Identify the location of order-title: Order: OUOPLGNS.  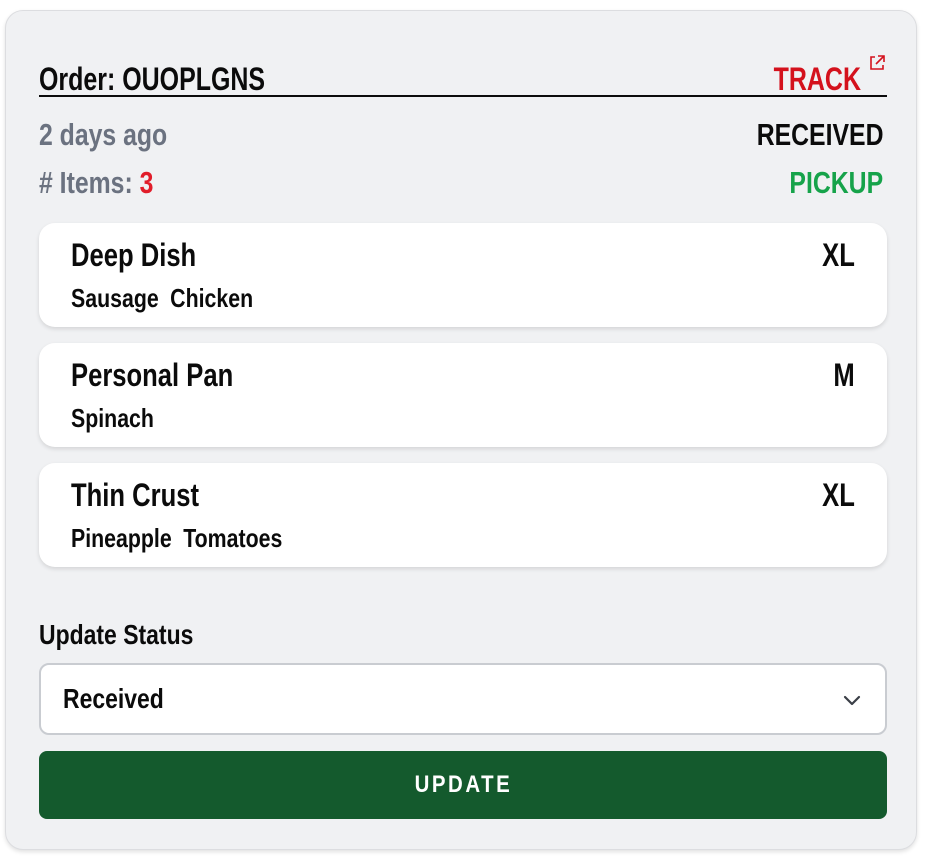
(152, 79).